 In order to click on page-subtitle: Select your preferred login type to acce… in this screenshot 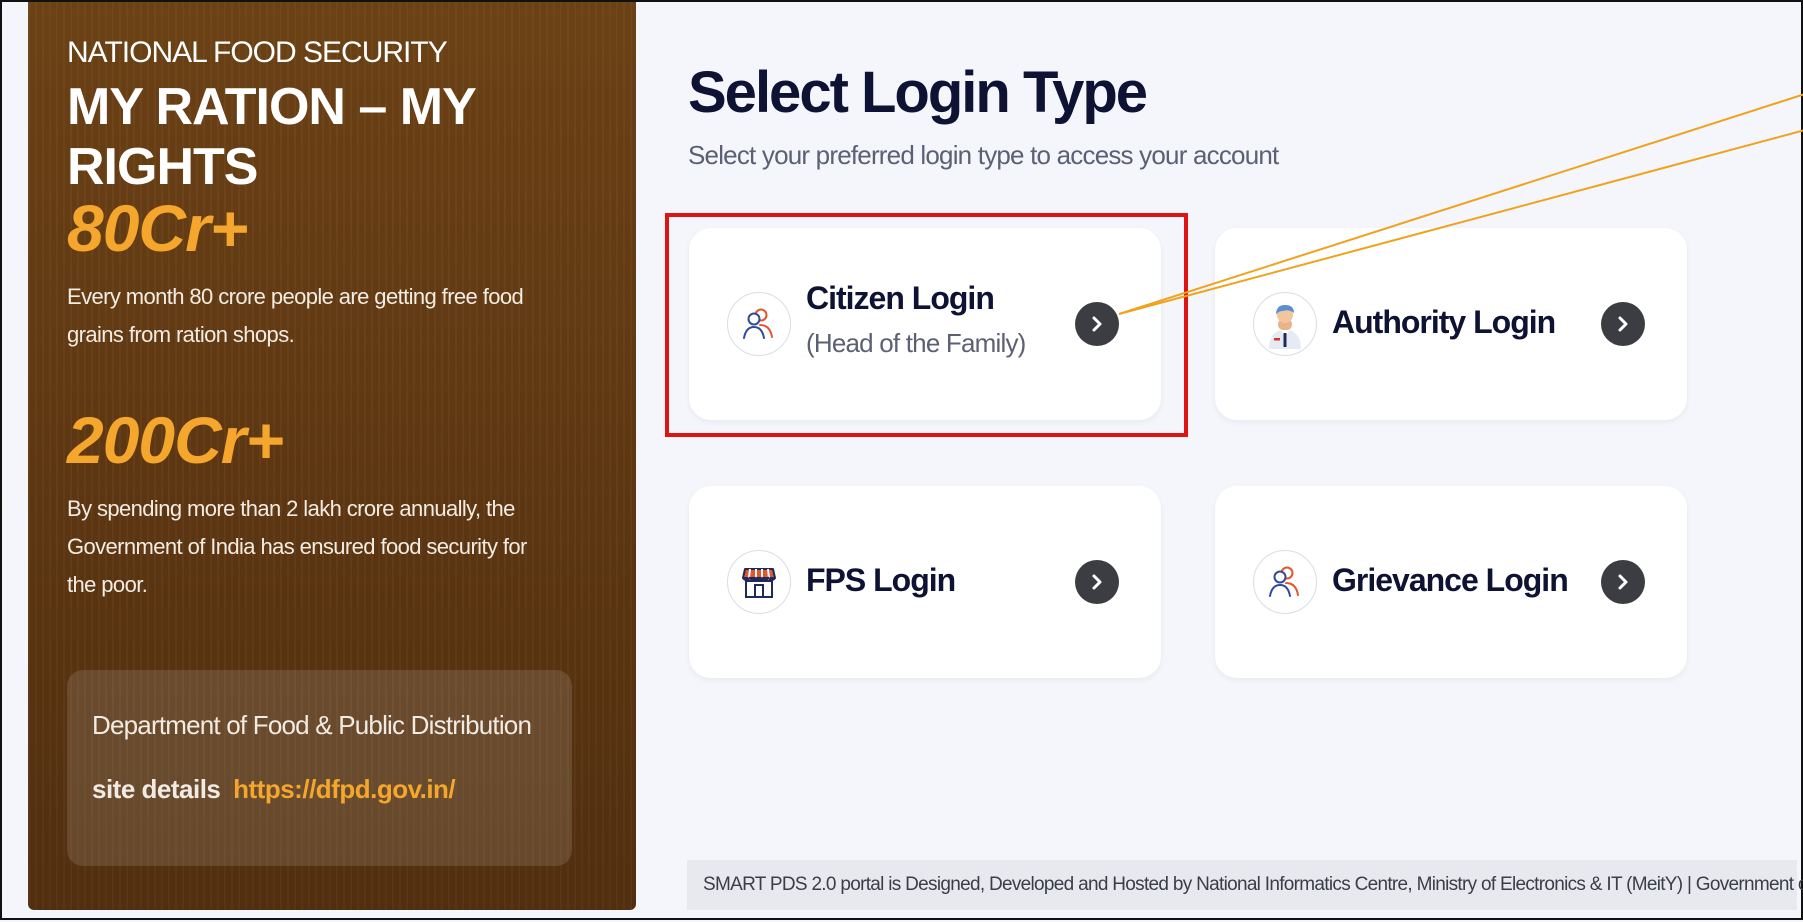, I will do `click(983, 155)`.